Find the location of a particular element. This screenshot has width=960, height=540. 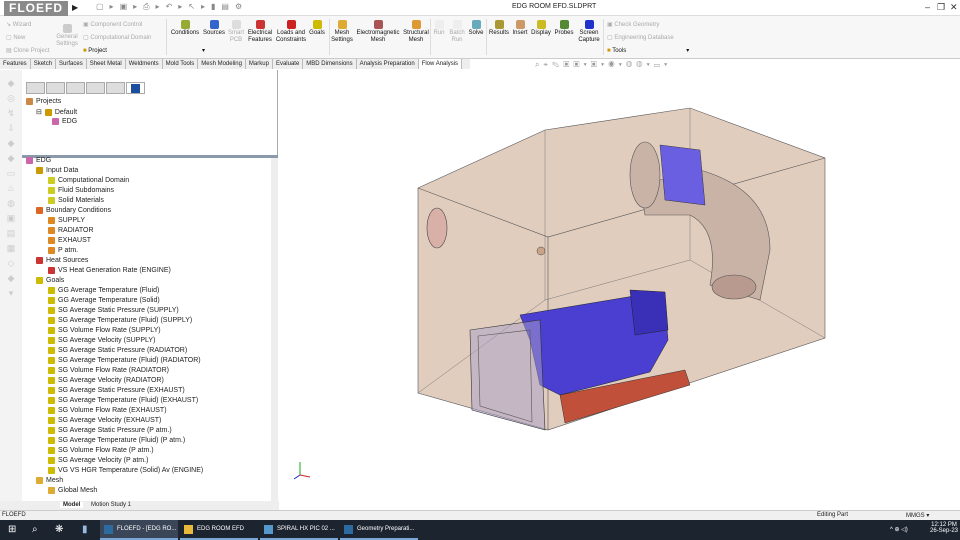

tools-dropdown: ■ Tools ▾ is located at coordinates (648, 50).